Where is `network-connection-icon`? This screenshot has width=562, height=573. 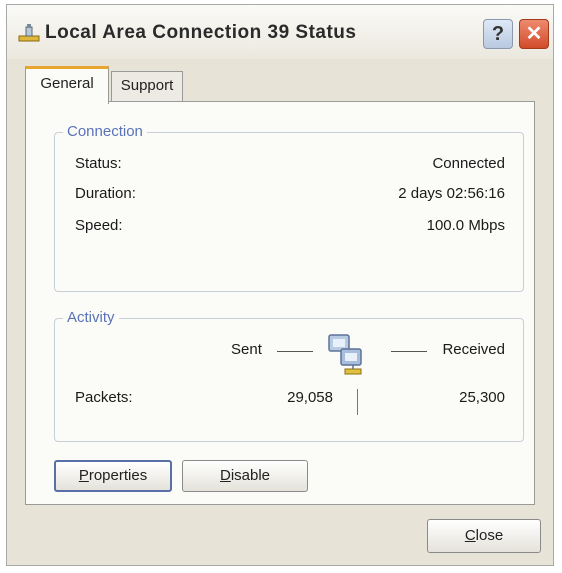 network-connection-icon is located at coordinates (29, 33).